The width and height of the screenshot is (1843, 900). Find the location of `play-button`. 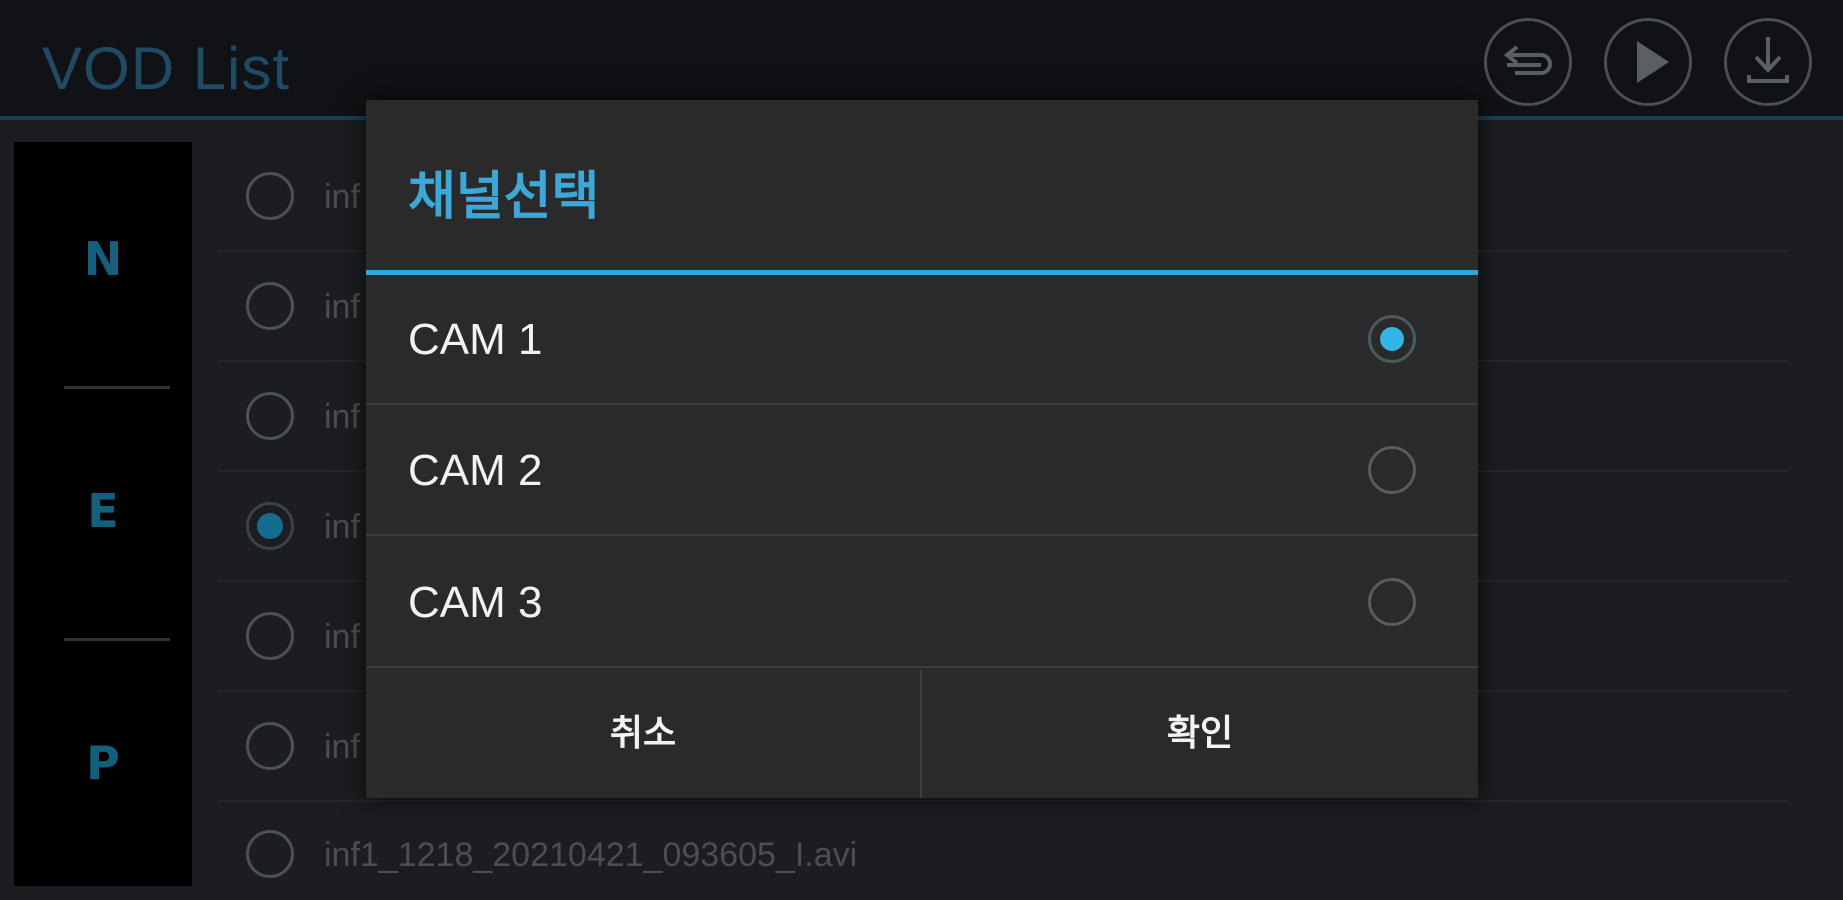

play-button is located at coordinates (1648, 62).